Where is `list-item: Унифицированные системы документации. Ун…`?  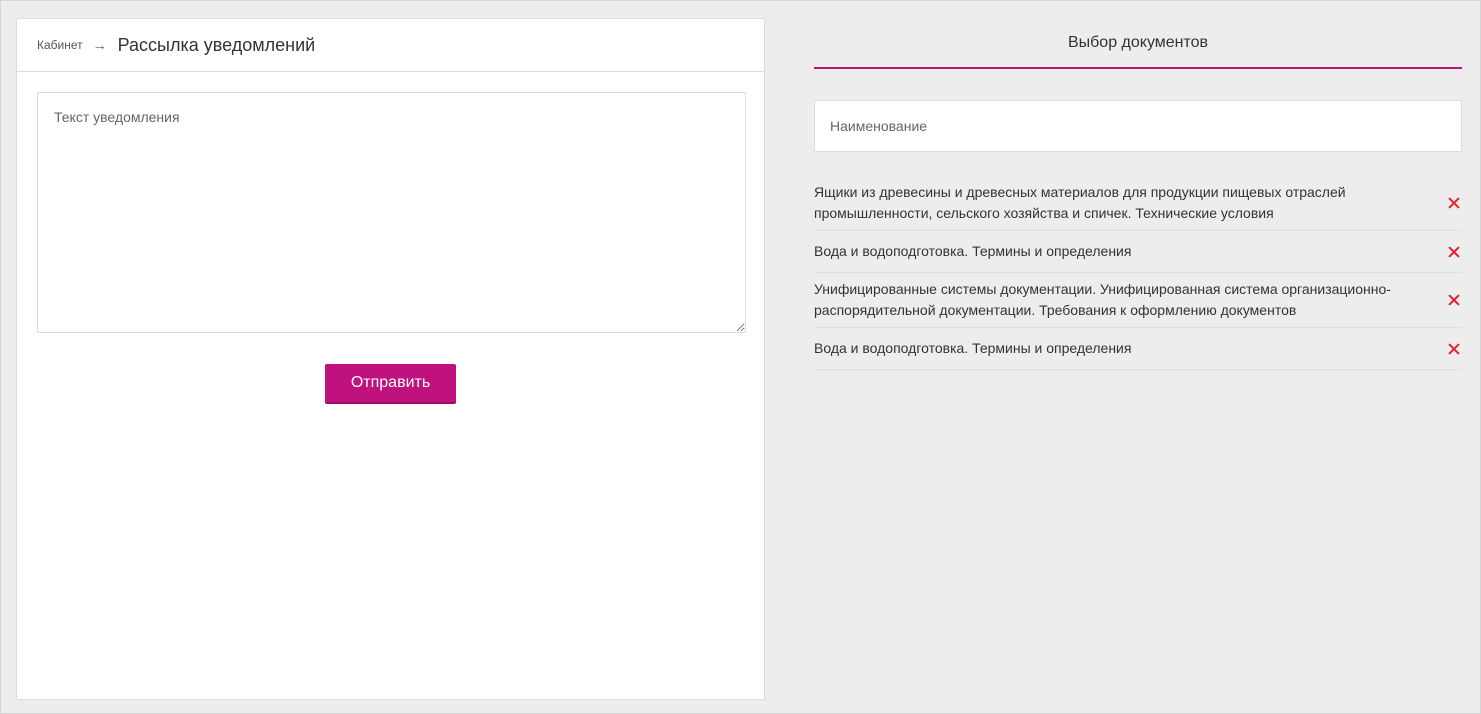 list-item: Унифицированные системы документации. Ун… is located at coordinates (1138, 300).